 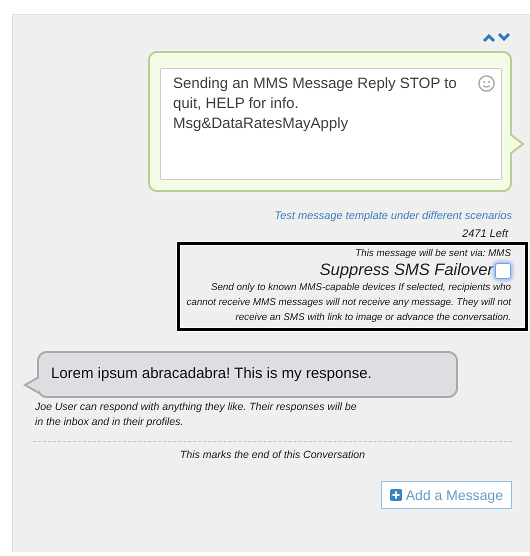 What do you see at coordinates (393, 216) in the screenshot?
I see `test-template-link: Test message template under different scenarios` at bounding box center [393, 216].